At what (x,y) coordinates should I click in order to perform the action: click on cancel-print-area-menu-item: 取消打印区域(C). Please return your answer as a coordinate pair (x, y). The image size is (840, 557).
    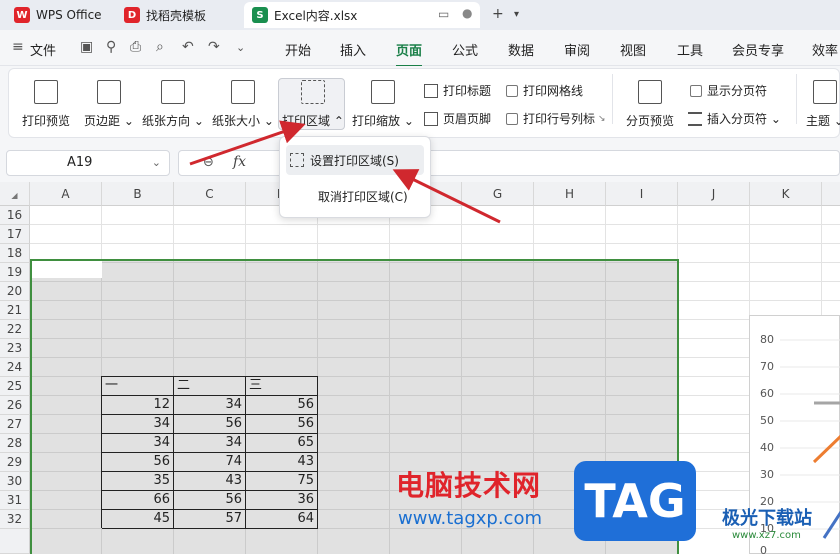
    Looking at the image, I should click on (355, 196).